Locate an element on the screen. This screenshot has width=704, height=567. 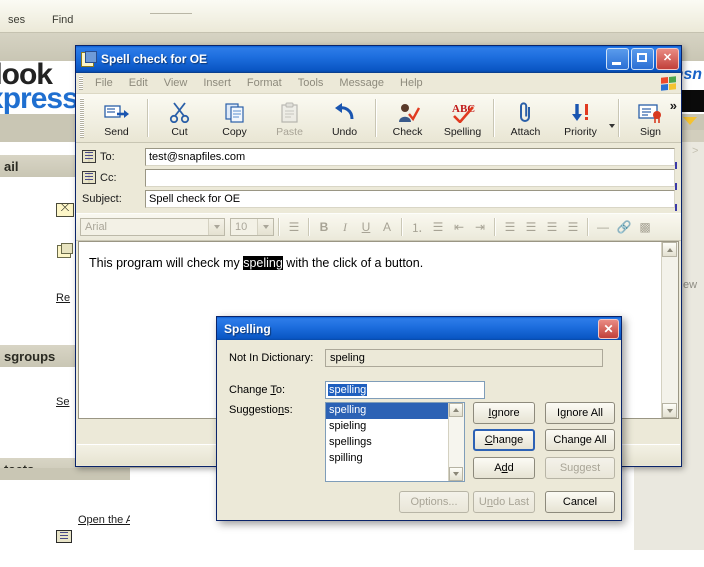
toolbar-spelling-button: ABC Spelling is located at coordinates (462, 118).